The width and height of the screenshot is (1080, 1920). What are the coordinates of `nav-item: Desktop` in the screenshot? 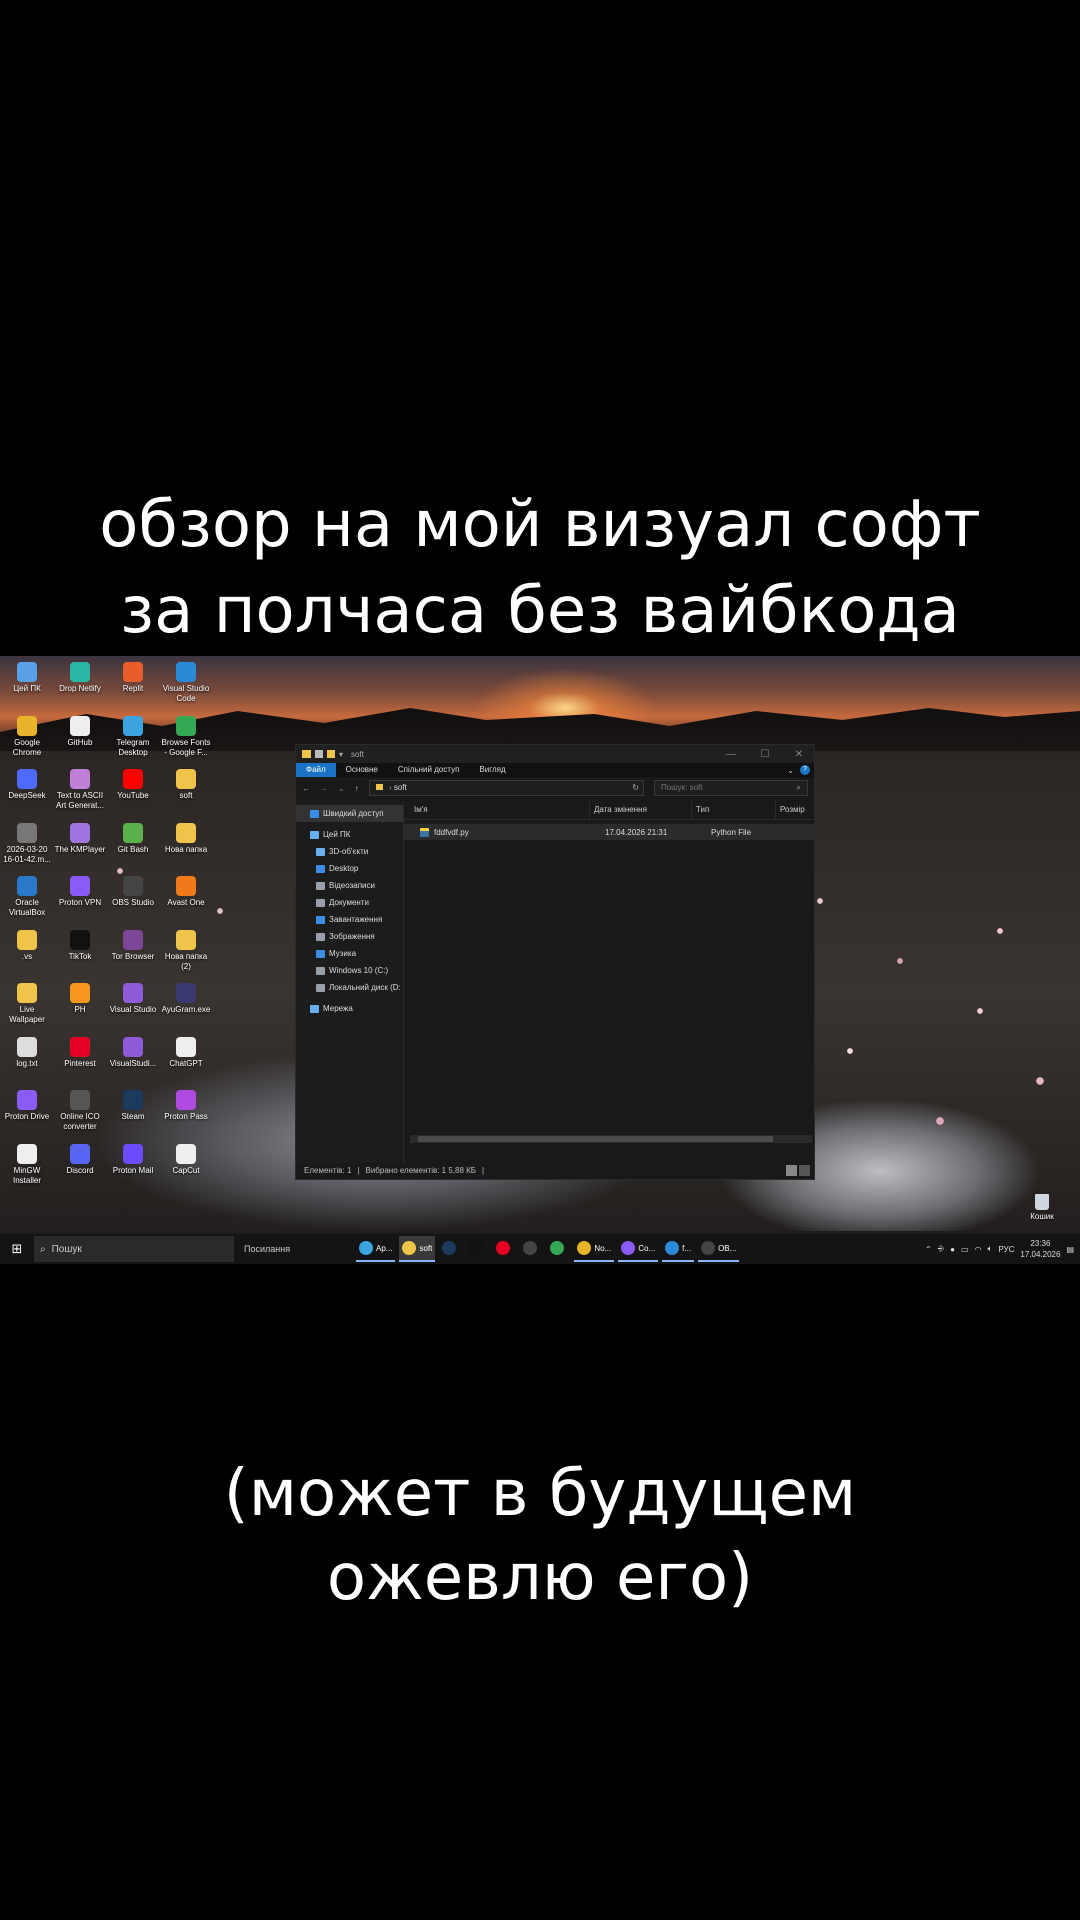 It's located at (349, 868).